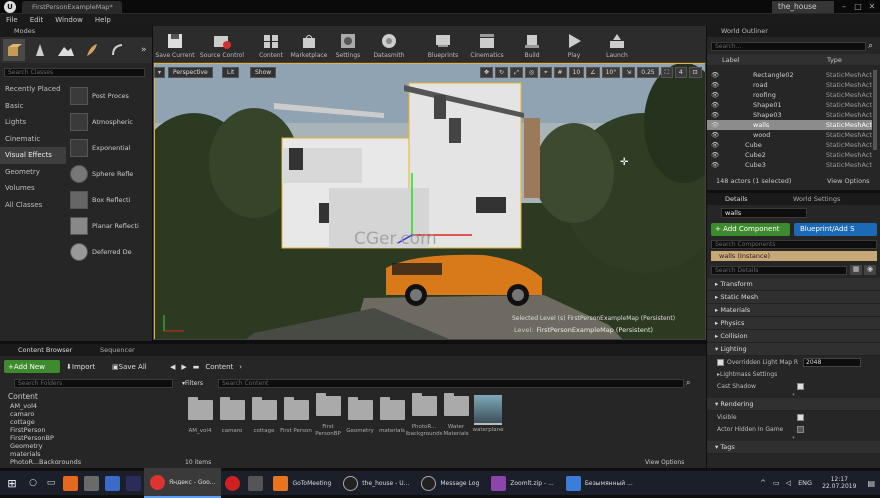 This screenshot has width=880, height=498. I want to click on details-tab: Details, so click(755, 199).